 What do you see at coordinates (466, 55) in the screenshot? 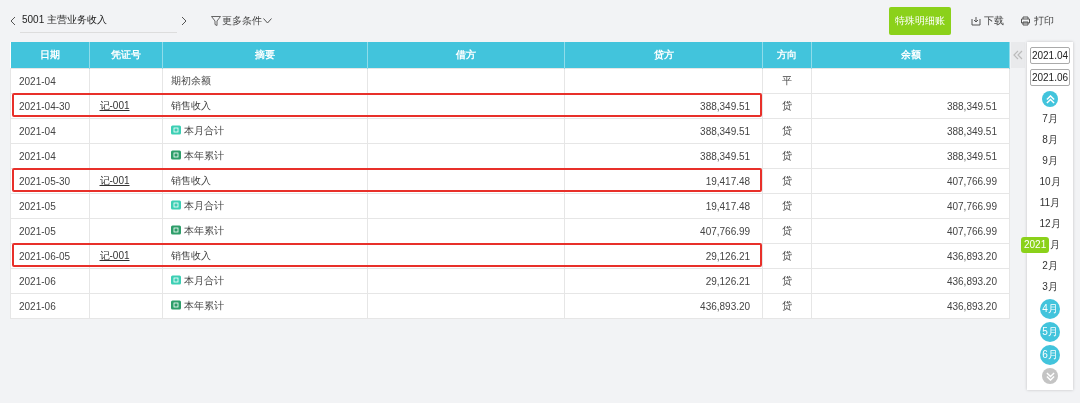
I see `column-header: 借方` at bounding box center [466, 55].